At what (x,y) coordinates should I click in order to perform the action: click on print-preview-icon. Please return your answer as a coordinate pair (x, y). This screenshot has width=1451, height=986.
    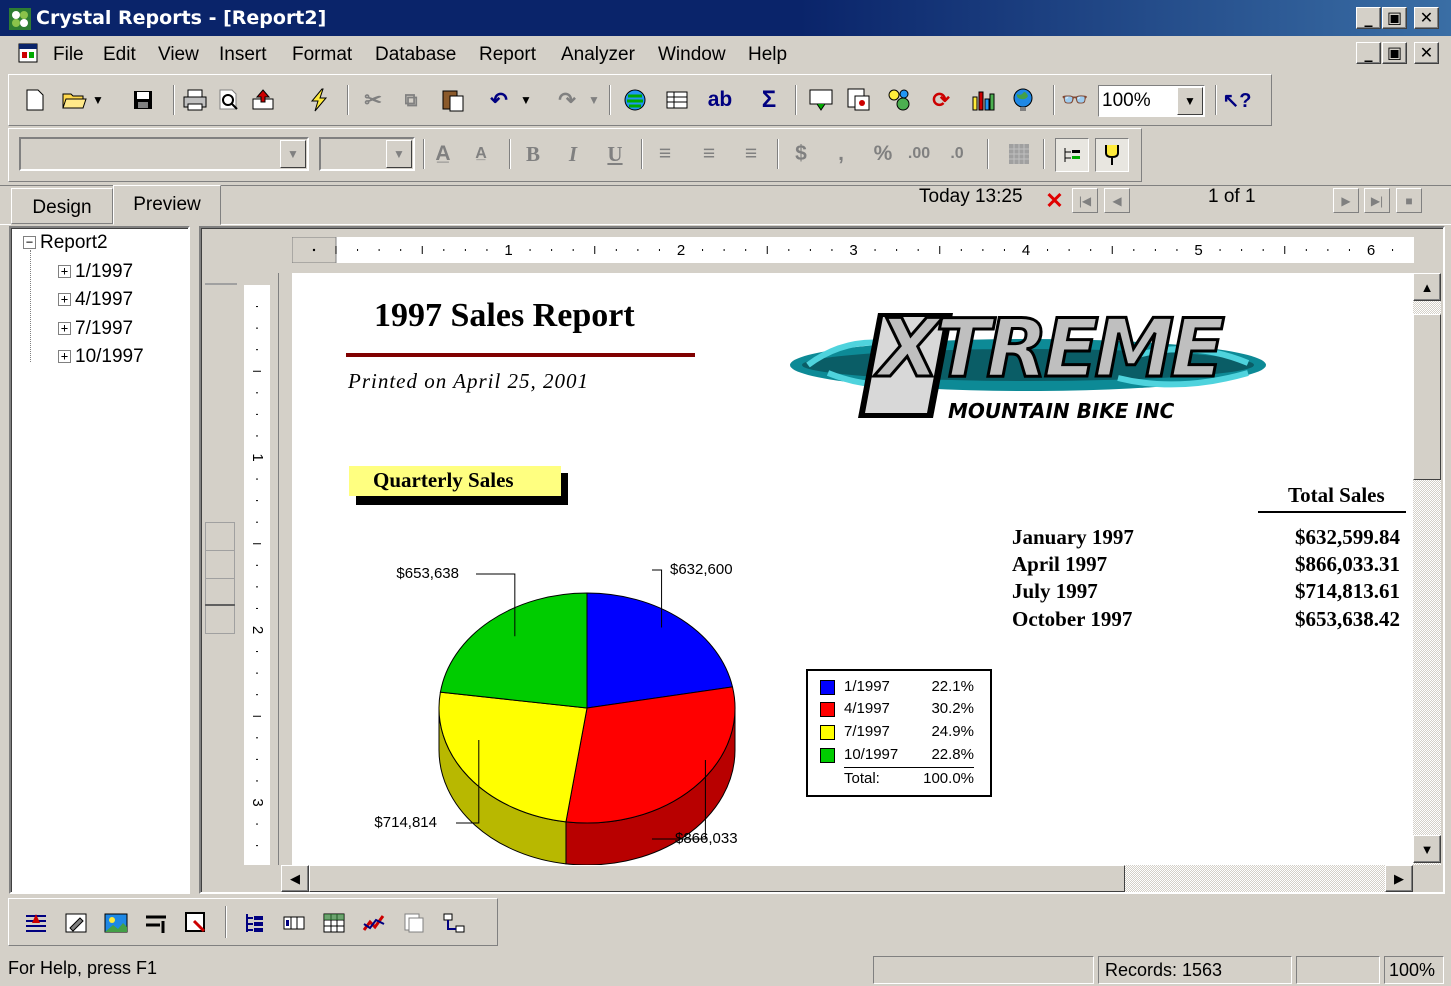
    Looking at the image, I should click on (229, 100).